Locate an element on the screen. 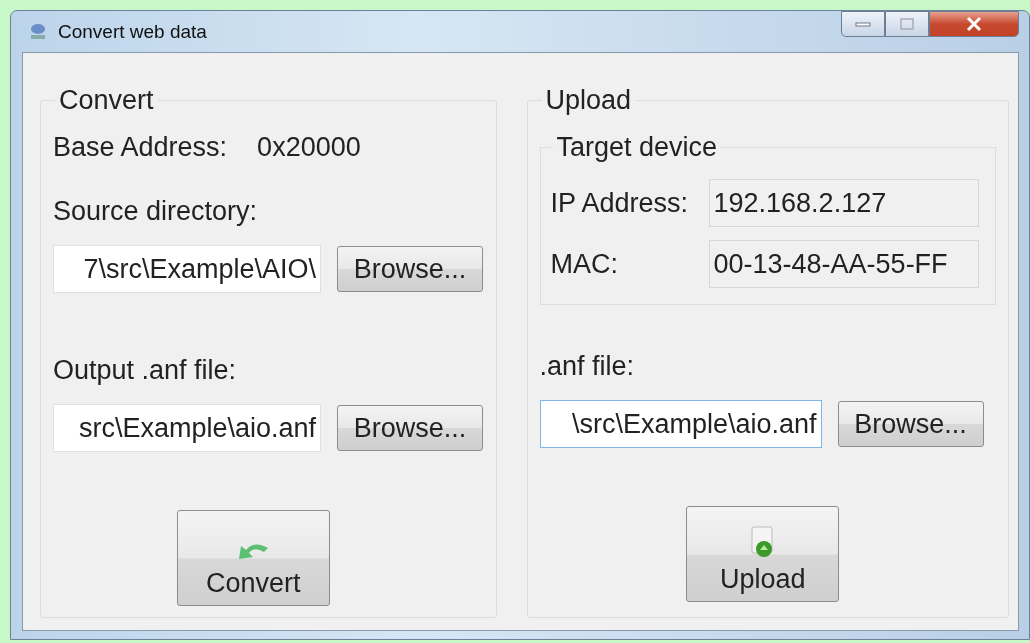 This screenshot has height=643, width=1030. minimize-icon is located at coordinates (863, 24).